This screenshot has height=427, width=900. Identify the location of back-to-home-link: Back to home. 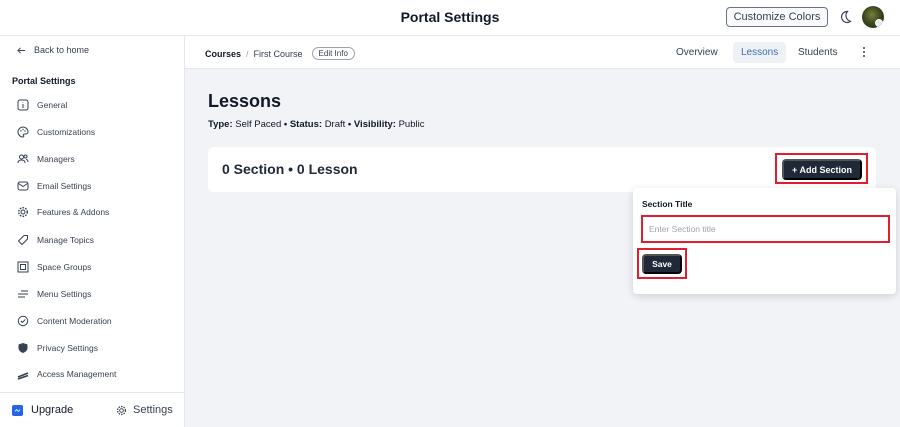
(53, 50).